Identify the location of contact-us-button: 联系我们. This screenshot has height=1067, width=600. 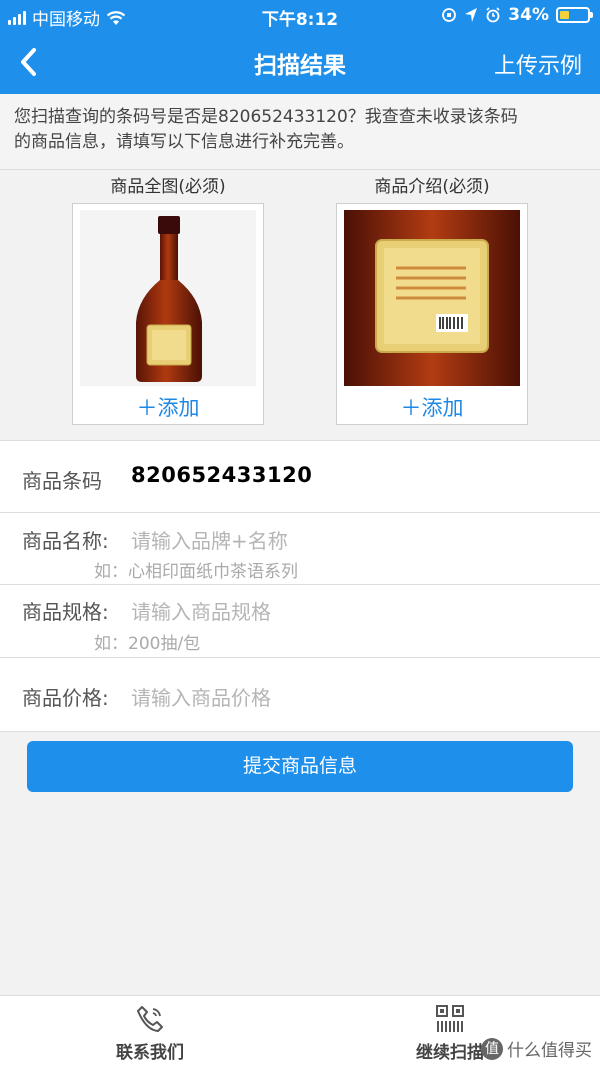
(150, 1031).